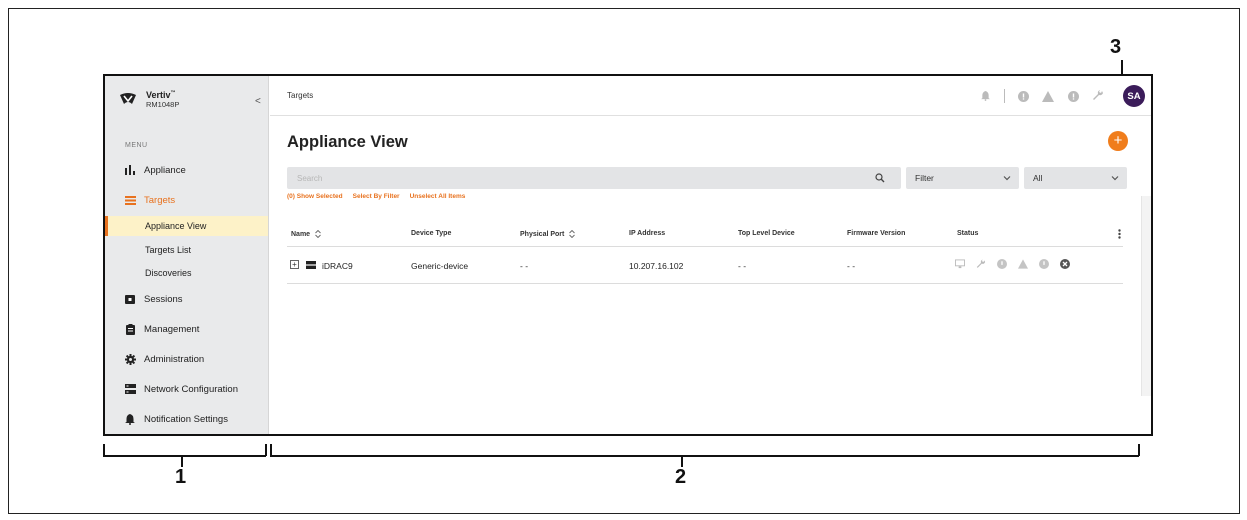  What do you see at coordinates (315, 196) in the screenshot?
I see `show-selected-link: (0) Show Selected` at bounding box center [315, 196].